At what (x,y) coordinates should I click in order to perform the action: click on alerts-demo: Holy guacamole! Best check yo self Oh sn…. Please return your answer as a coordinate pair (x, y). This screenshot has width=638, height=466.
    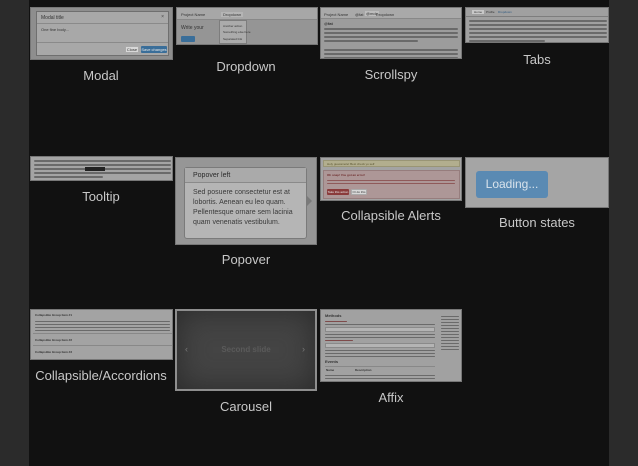
    Looking at the image, I should click on (391, 196).